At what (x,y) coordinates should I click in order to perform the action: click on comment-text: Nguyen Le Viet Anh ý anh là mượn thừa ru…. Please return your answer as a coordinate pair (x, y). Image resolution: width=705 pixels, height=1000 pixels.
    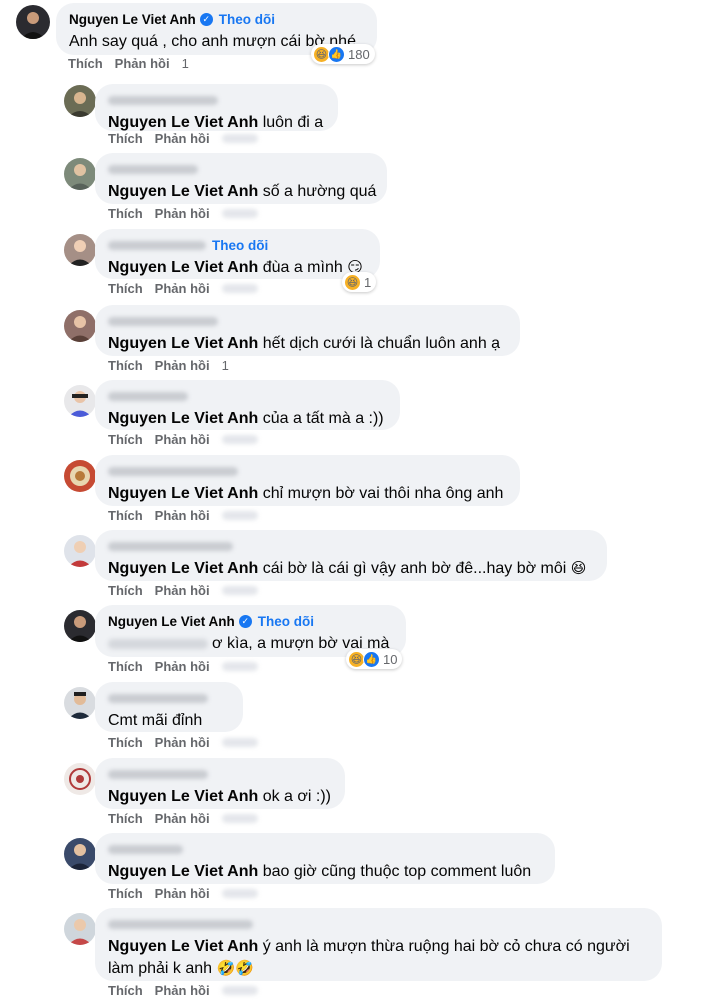
    Looking at the image, I should click on (378, 946).